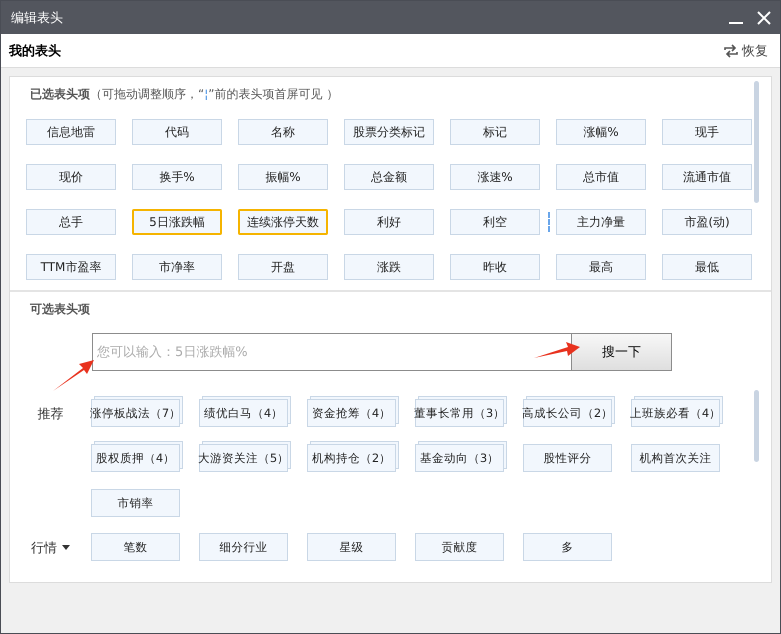 The image size is (781, 634). Describe the element at coordinates (177, 132) in the screenshot. I see `column-chip: 代码` at that location.